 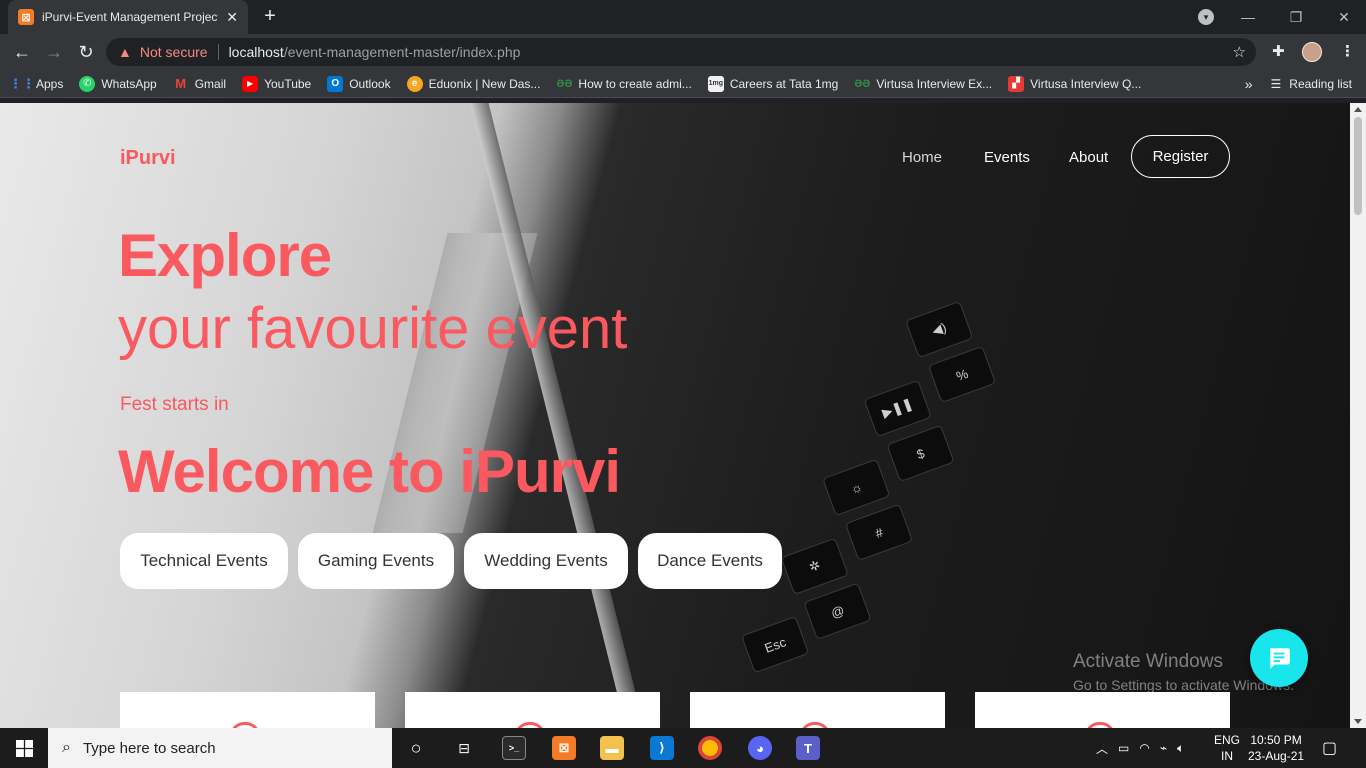 What do you see at coordinates (24, 748) in the screenshot?
I see `windows-start-button` at bounding box center [24, 748].